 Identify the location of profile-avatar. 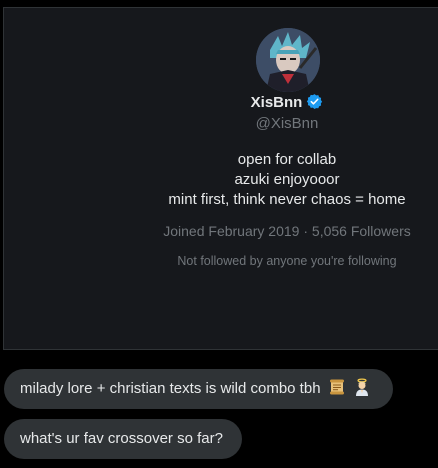
(288, 60).